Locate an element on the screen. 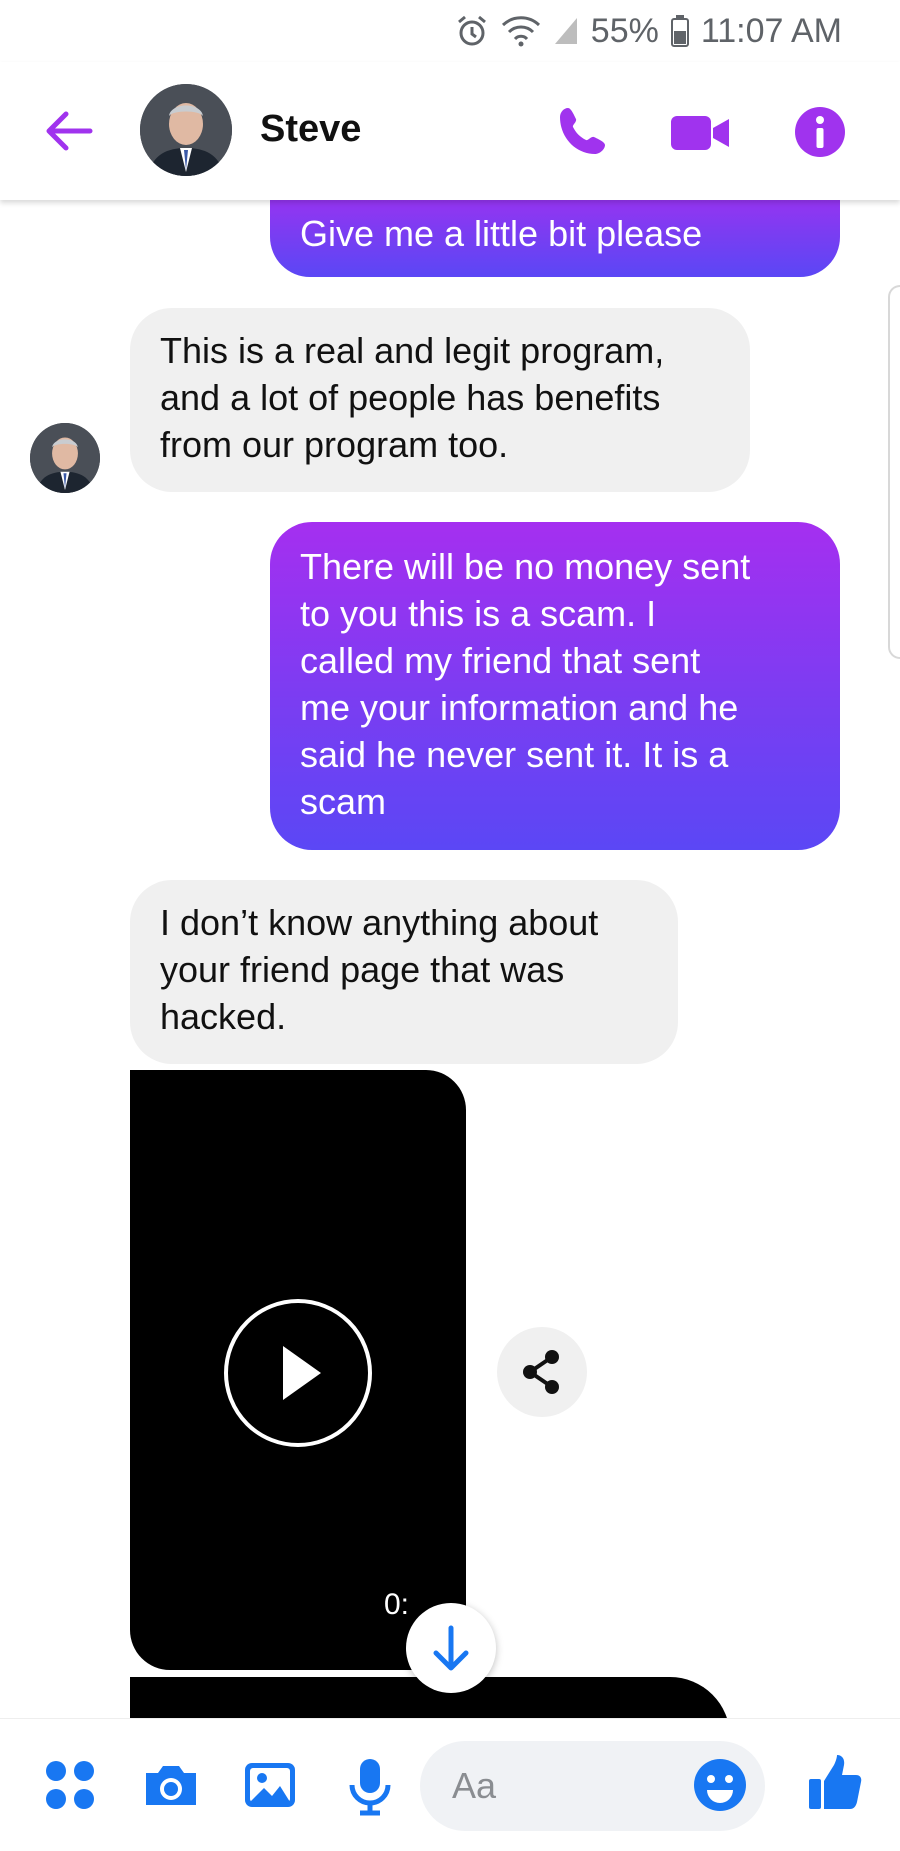 This screenshot has width=900, height=1851. scrollbar is located at coordinates (894, 472).